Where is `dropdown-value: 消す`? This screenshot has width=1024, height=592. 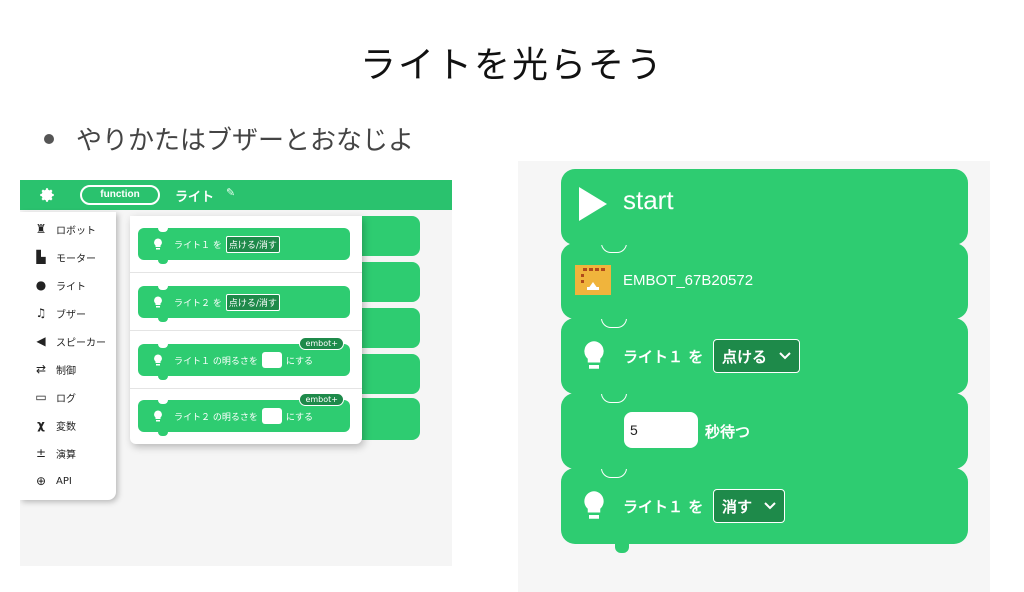 dropdown-value: 消す is located at coordinates (737, 506).